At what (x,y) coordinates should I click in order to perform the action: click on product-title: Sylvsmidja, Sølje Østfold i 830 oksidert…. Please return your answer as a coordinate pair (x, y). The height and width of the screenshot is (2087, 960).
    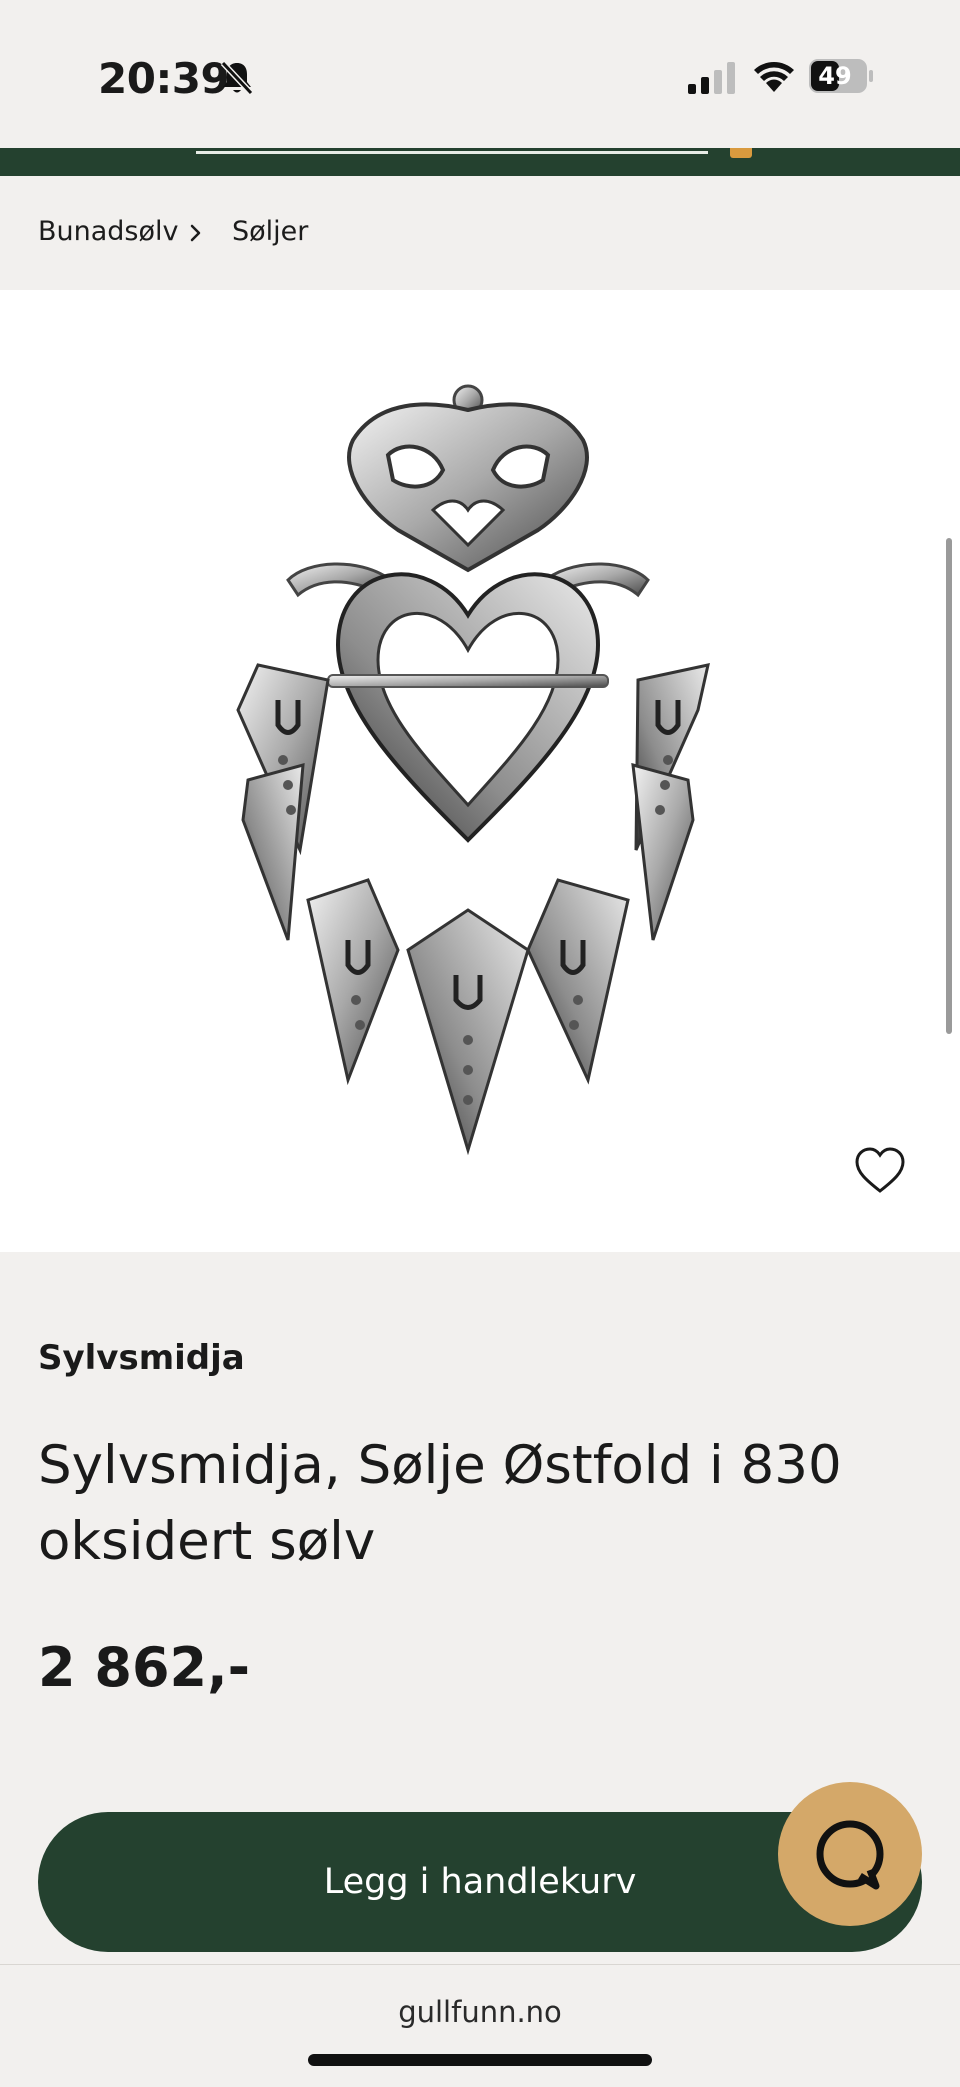
    Looking at the image, I should click on (440, 1503).